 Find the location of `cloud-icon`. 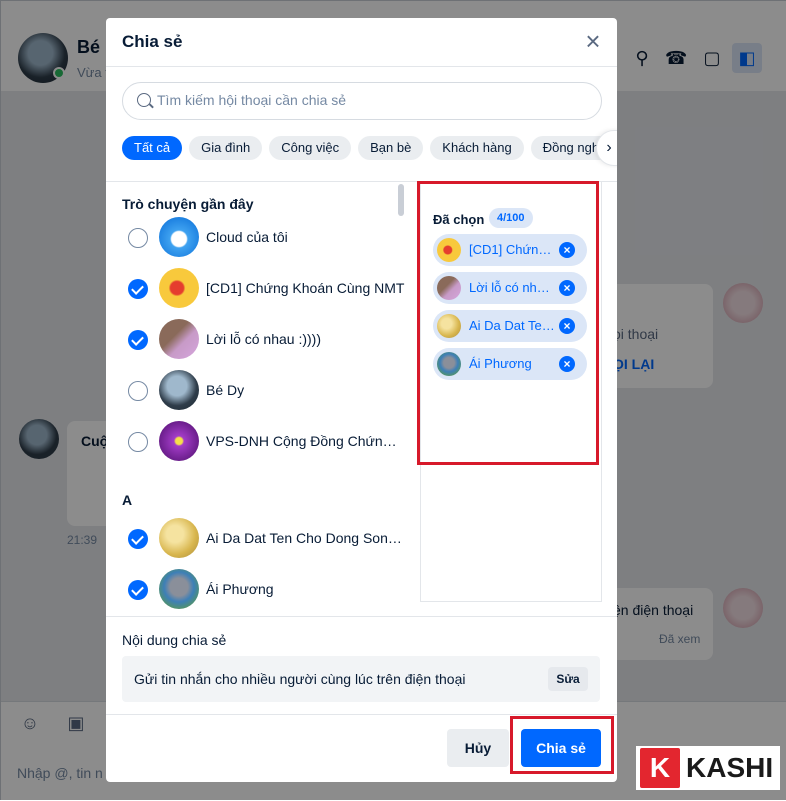

cloud-icon is located at coordinates (179, 237).